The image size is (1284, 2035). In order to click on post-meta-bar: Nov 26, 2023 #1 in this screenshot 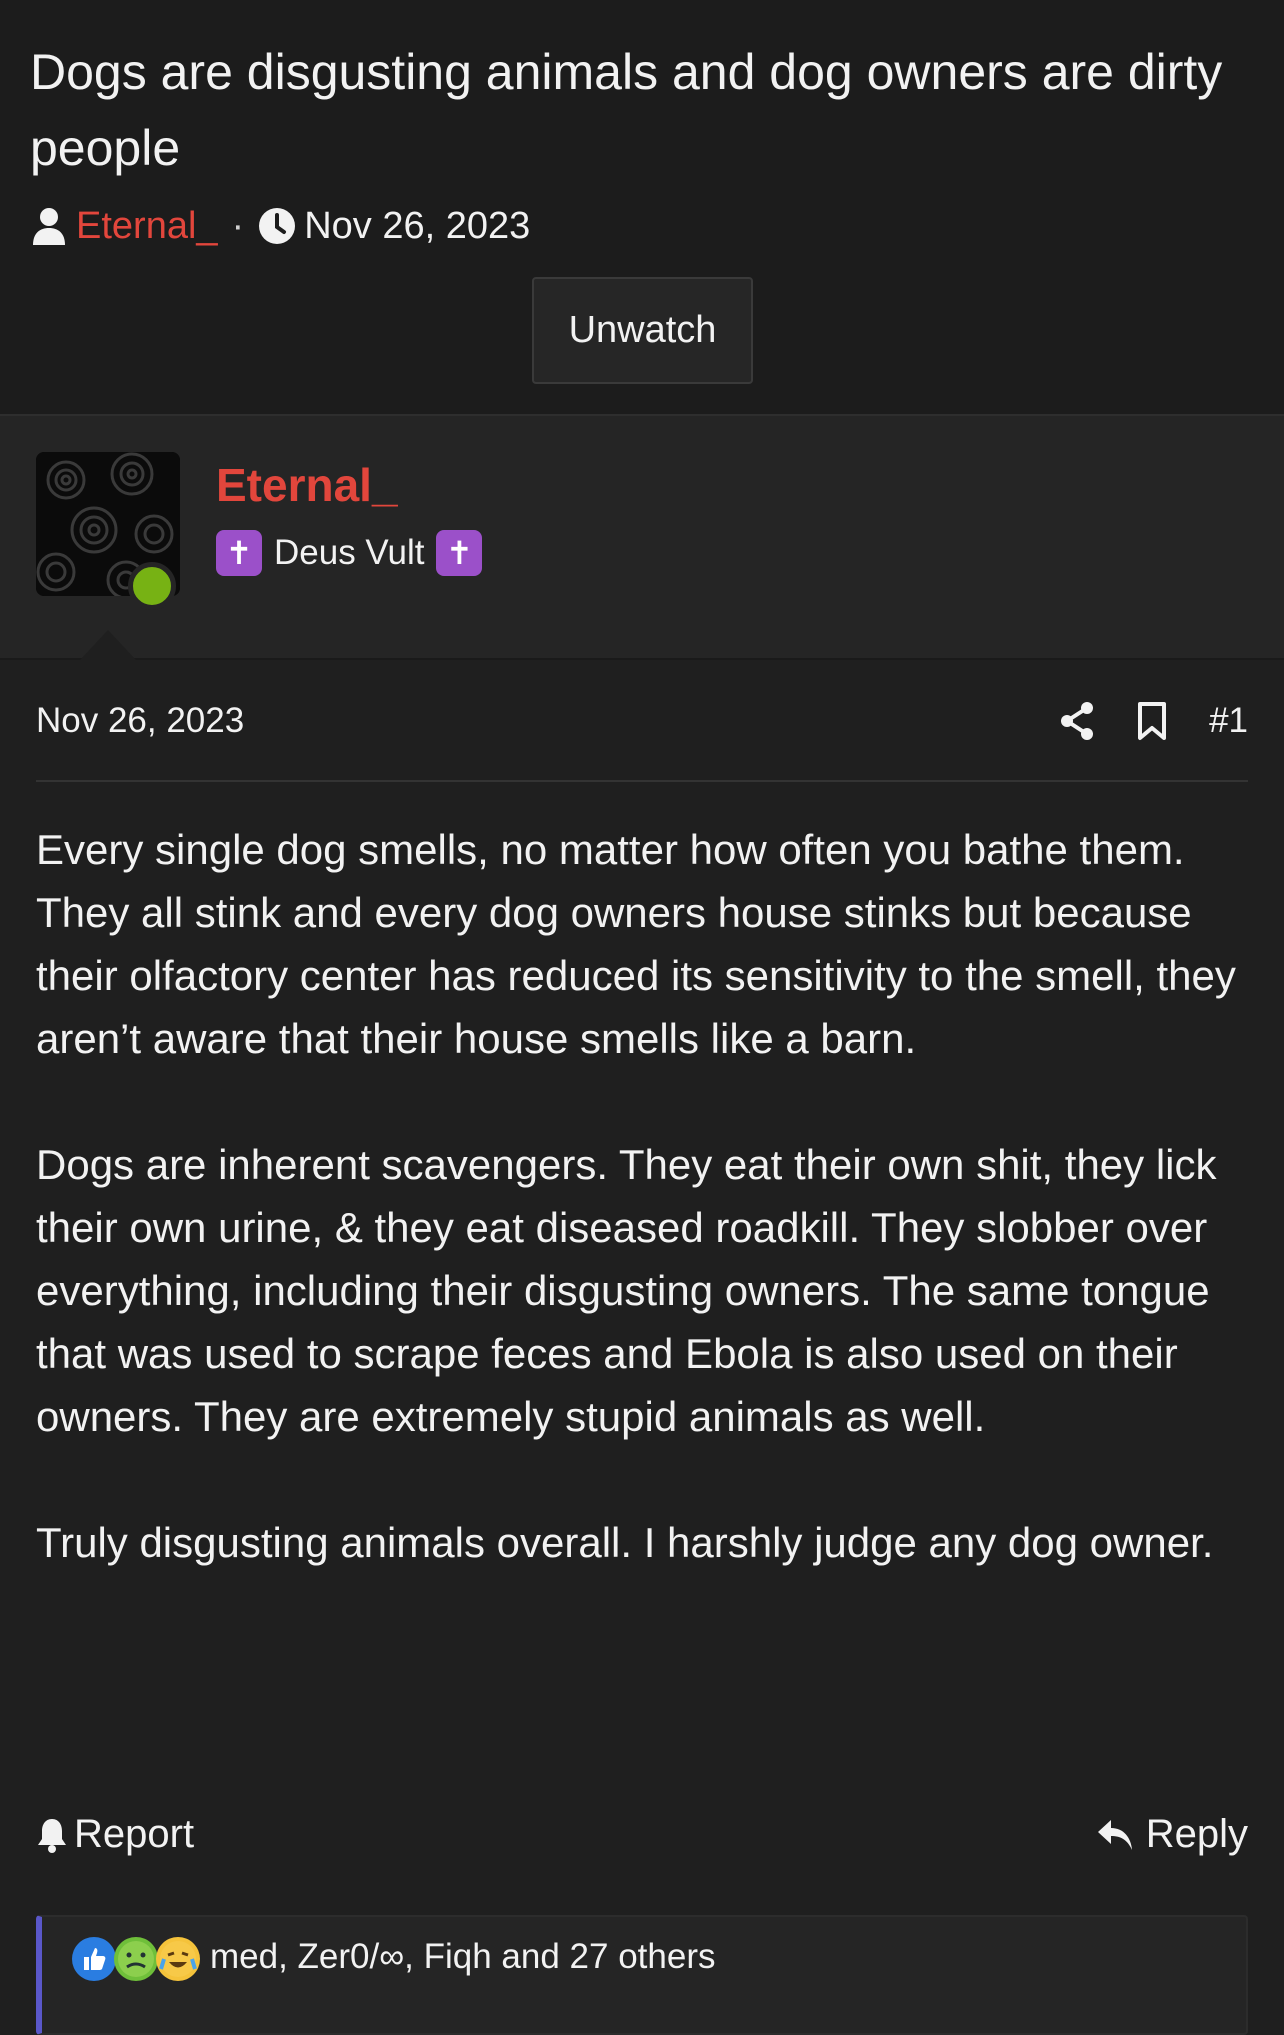, I will do `click(642, 722)`.